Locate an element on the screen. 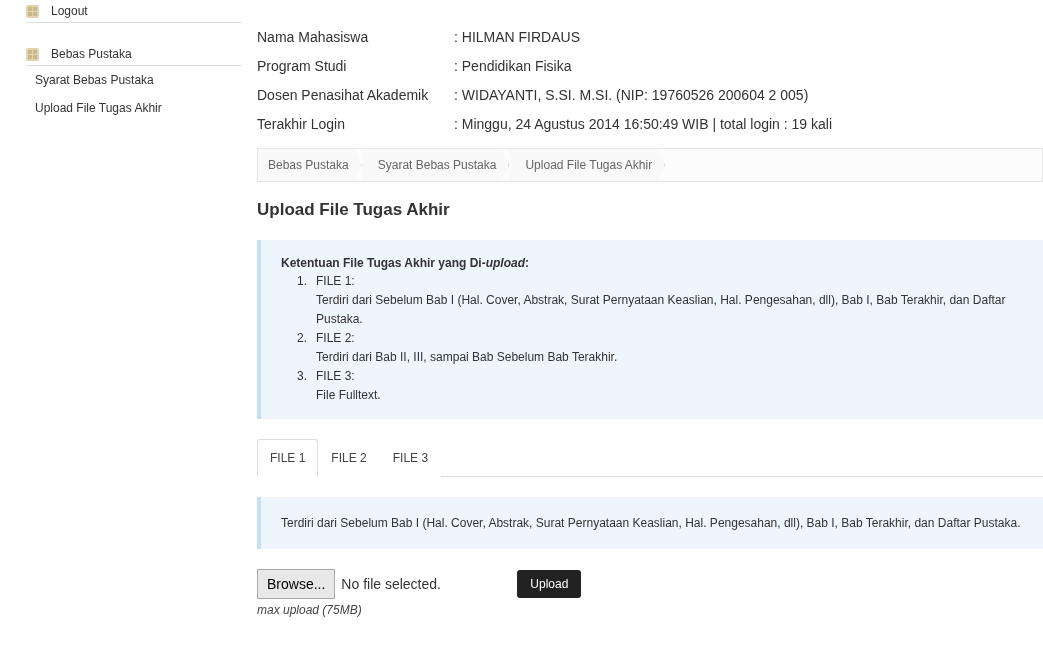 This screenshot has width=1043, height=649. page-title: Upload File Tugas Akhir is located at coordinates (354, 210).